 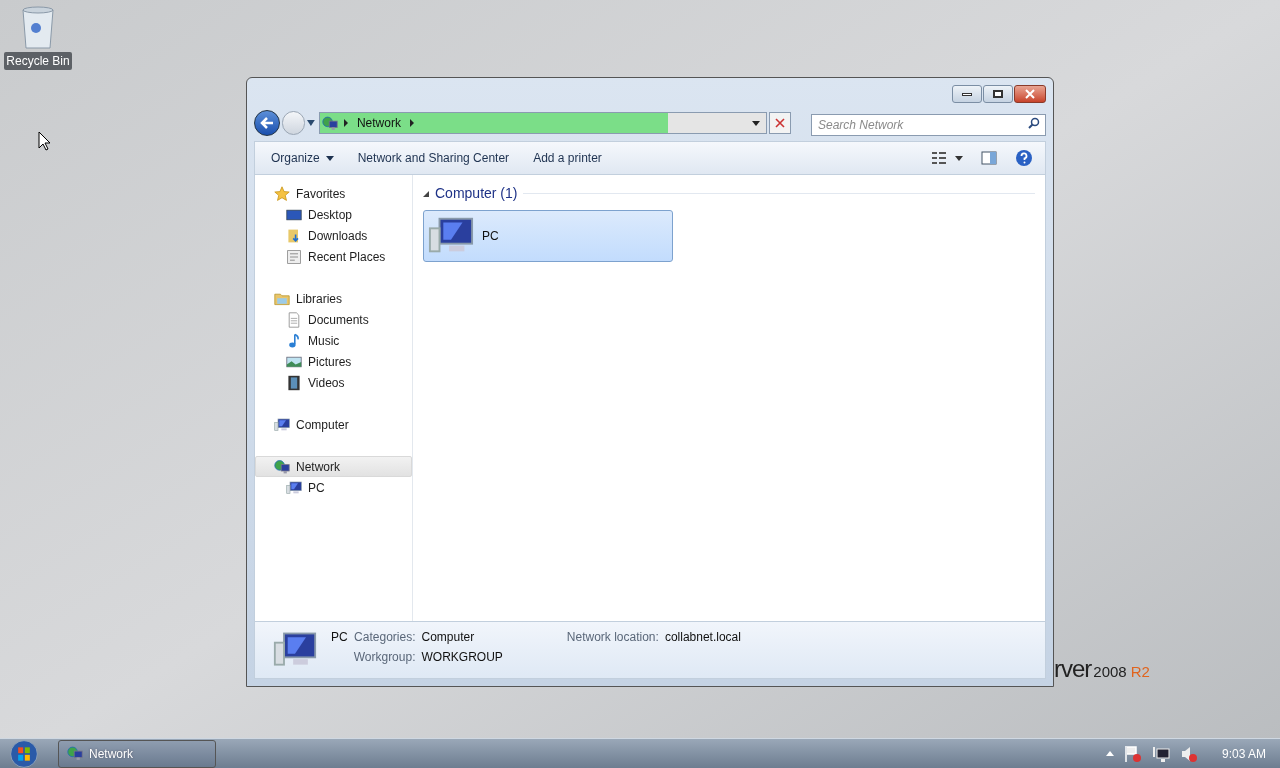 I want to click on close-icon, so click(x=780, y=123).